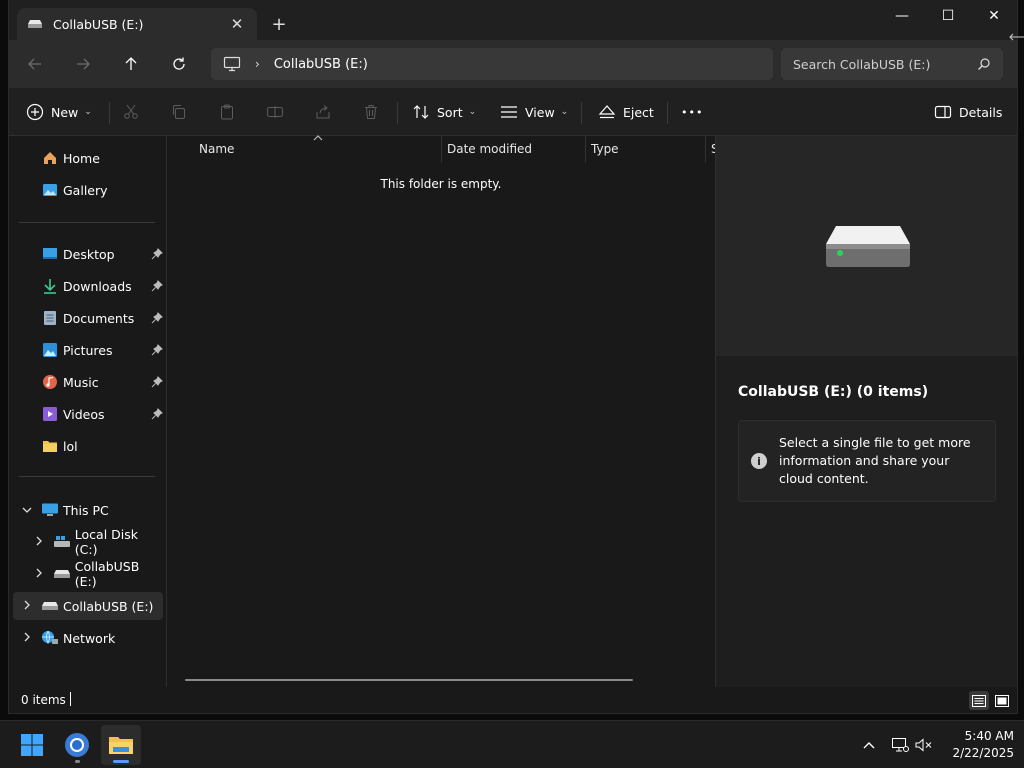  I want to click on tab-close-button: ✕, so click(237, 24).